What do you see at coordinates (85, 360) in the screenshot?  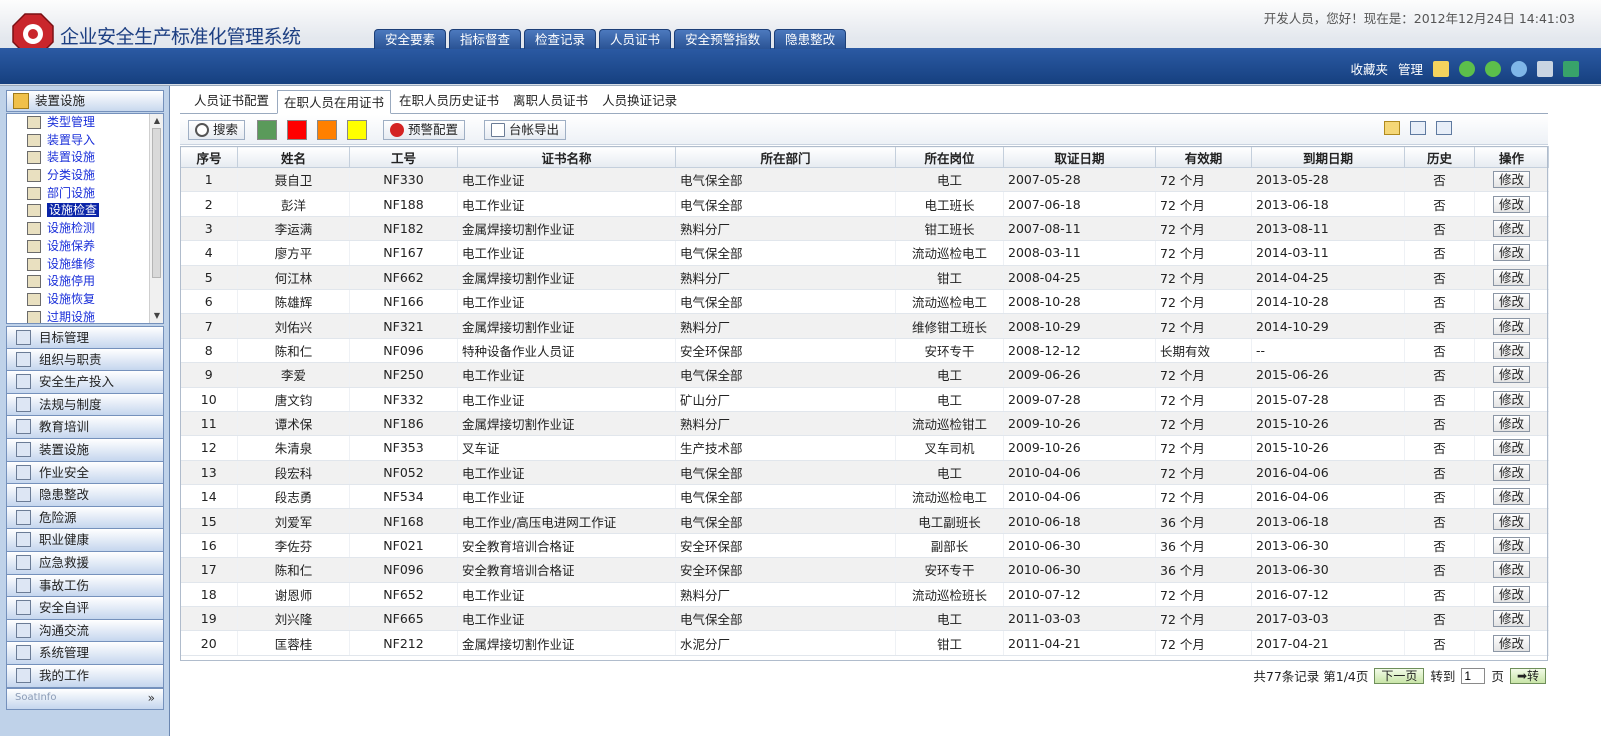 I see `sidebar-item-organization: 组织与职责` at bounding box center [85, 360].